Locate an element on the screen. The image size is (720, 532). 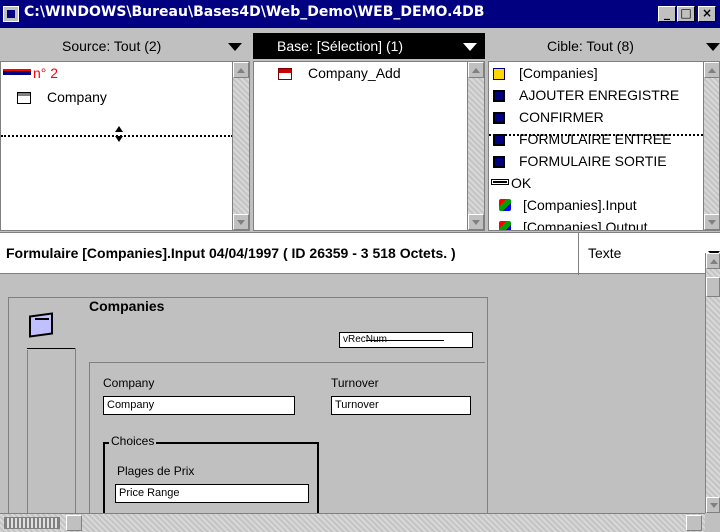
form-title: Companies is located at coordinates (127, 306).